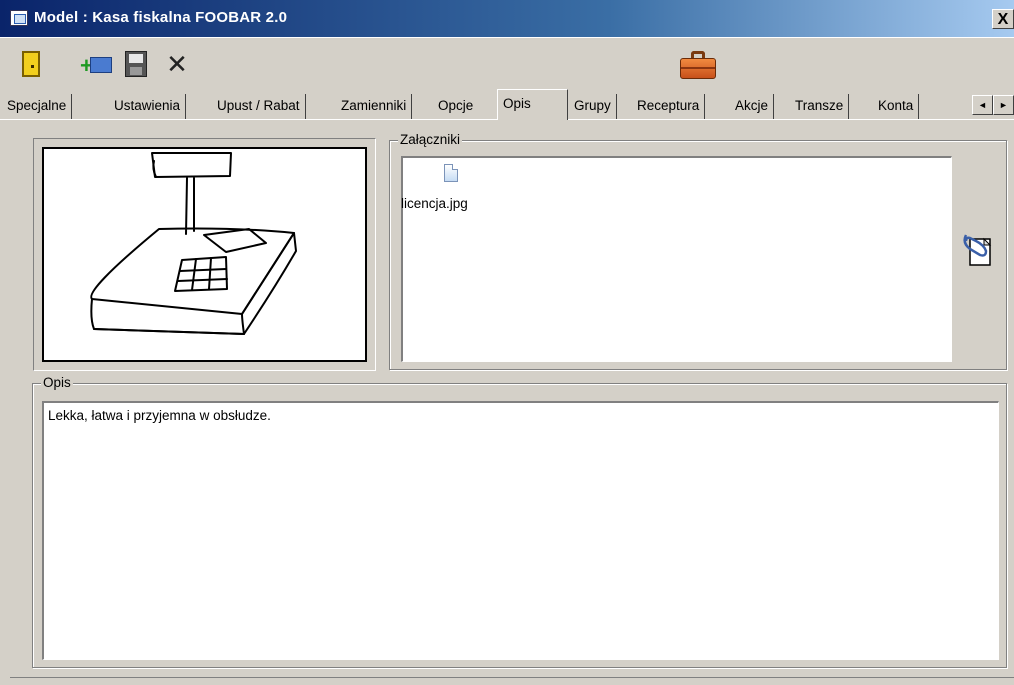 The image size is (1014, 685). What do you see at coordinates (455, 106) in the screenshot?
I see `tab-opcje: Opcje` at bounding box center [455, 106].